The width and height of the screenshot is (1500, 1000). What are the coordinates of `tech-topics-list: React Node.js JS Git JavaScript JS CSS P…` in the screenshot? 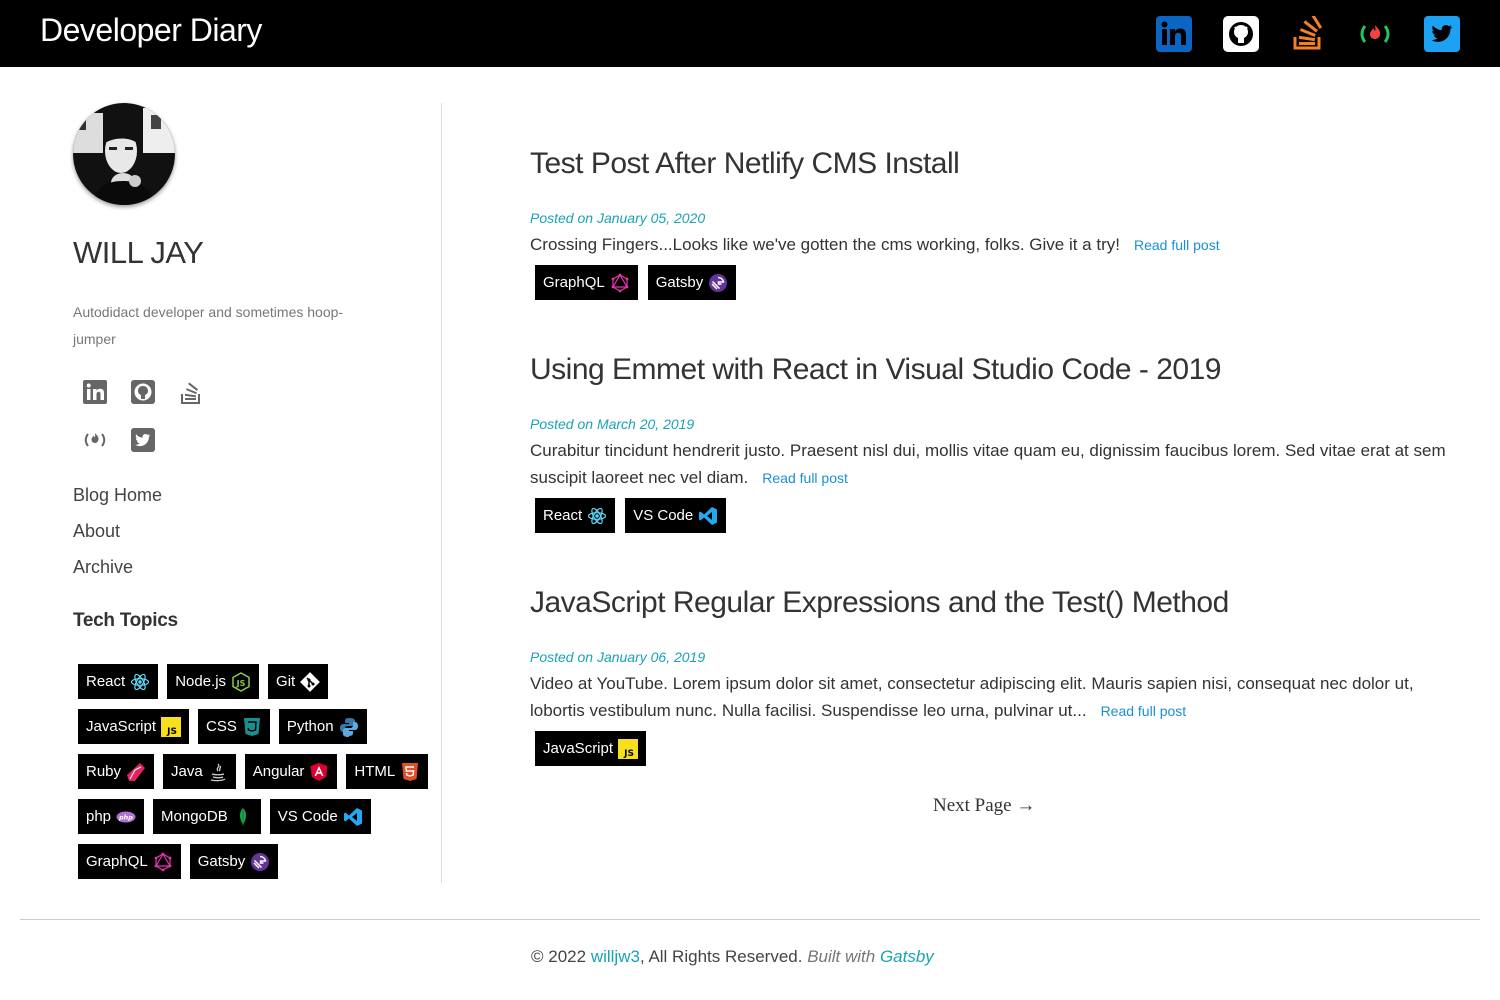 It's located at (258, 771).